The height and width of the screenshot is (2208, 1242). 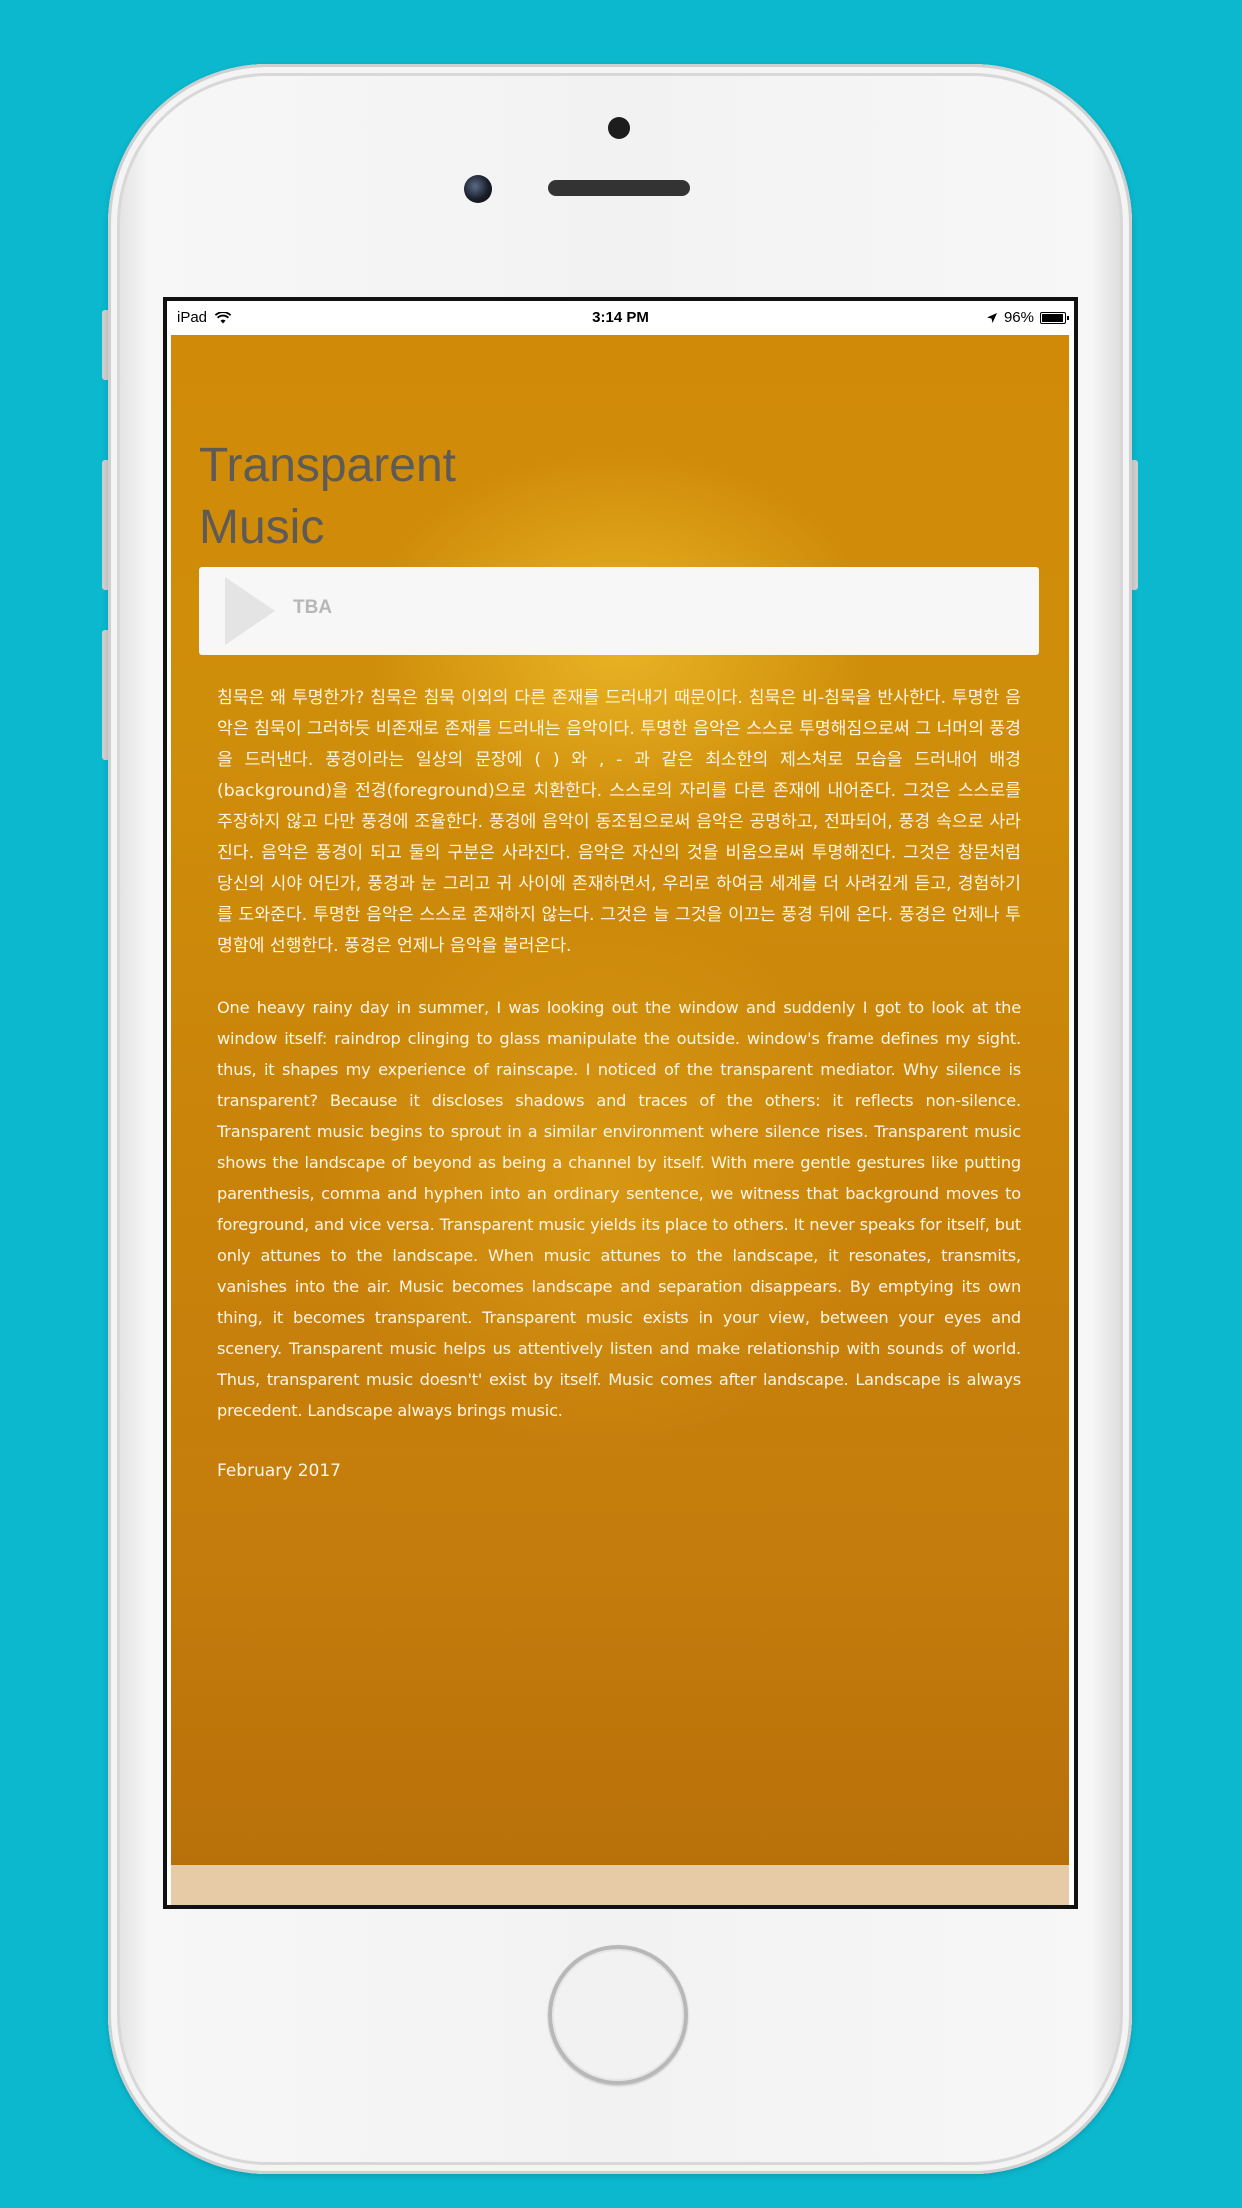 I want to click on front-camera-icon, so click(x=478, y=189).